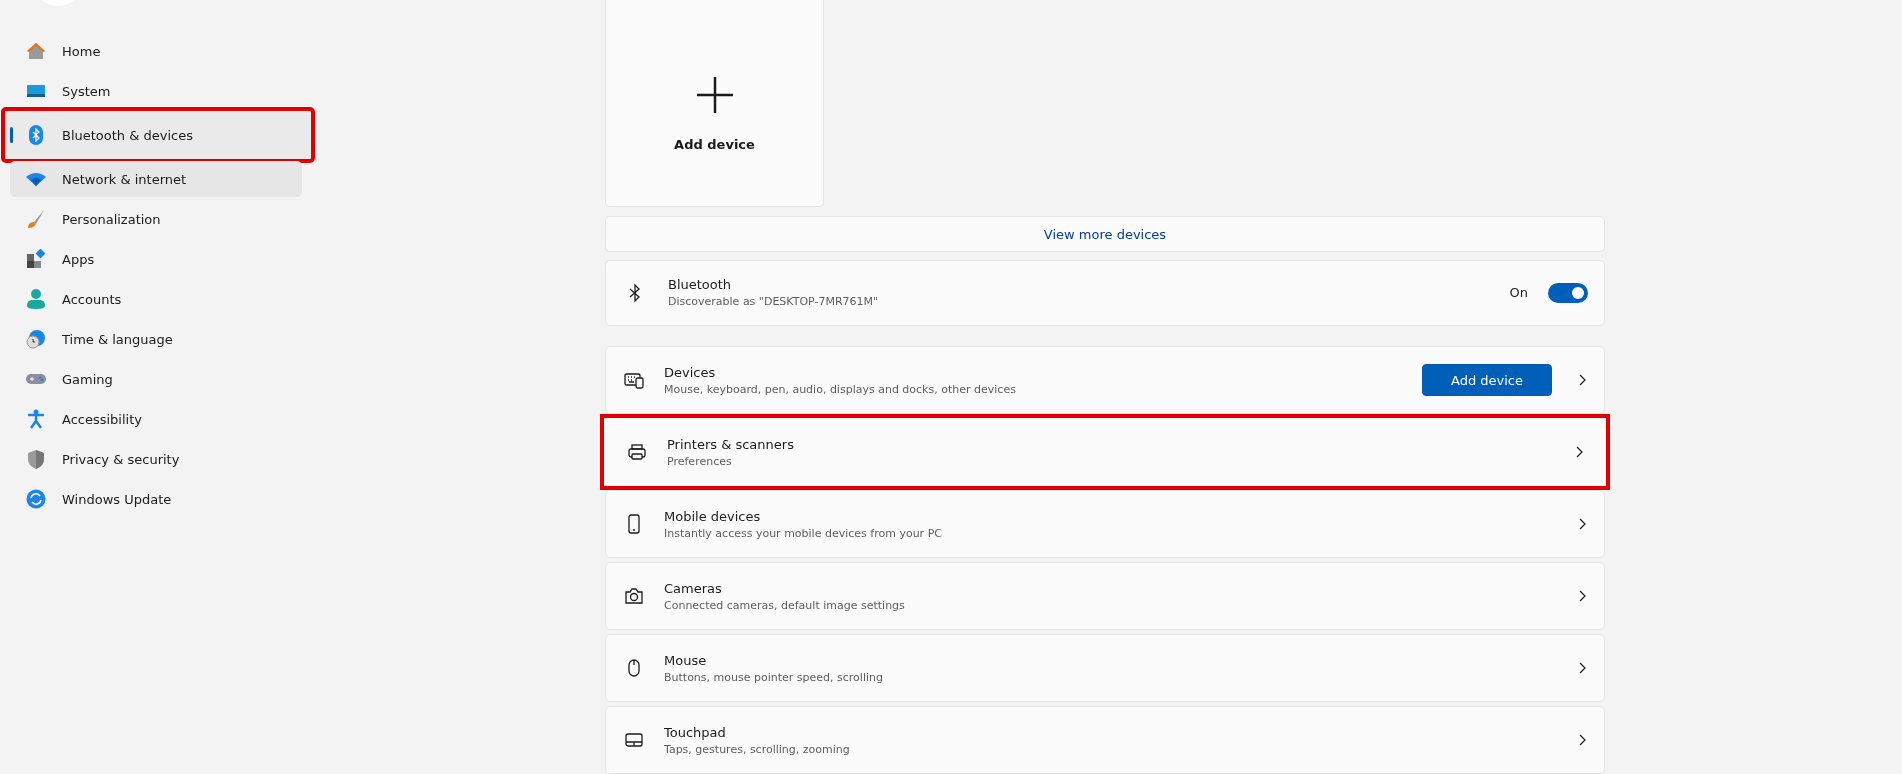 The image size is (1902, 774). What do you see at coordinates (686, 660) in the screenshot?
I see `row-title: Mouse` at bounding box center [686, 660].